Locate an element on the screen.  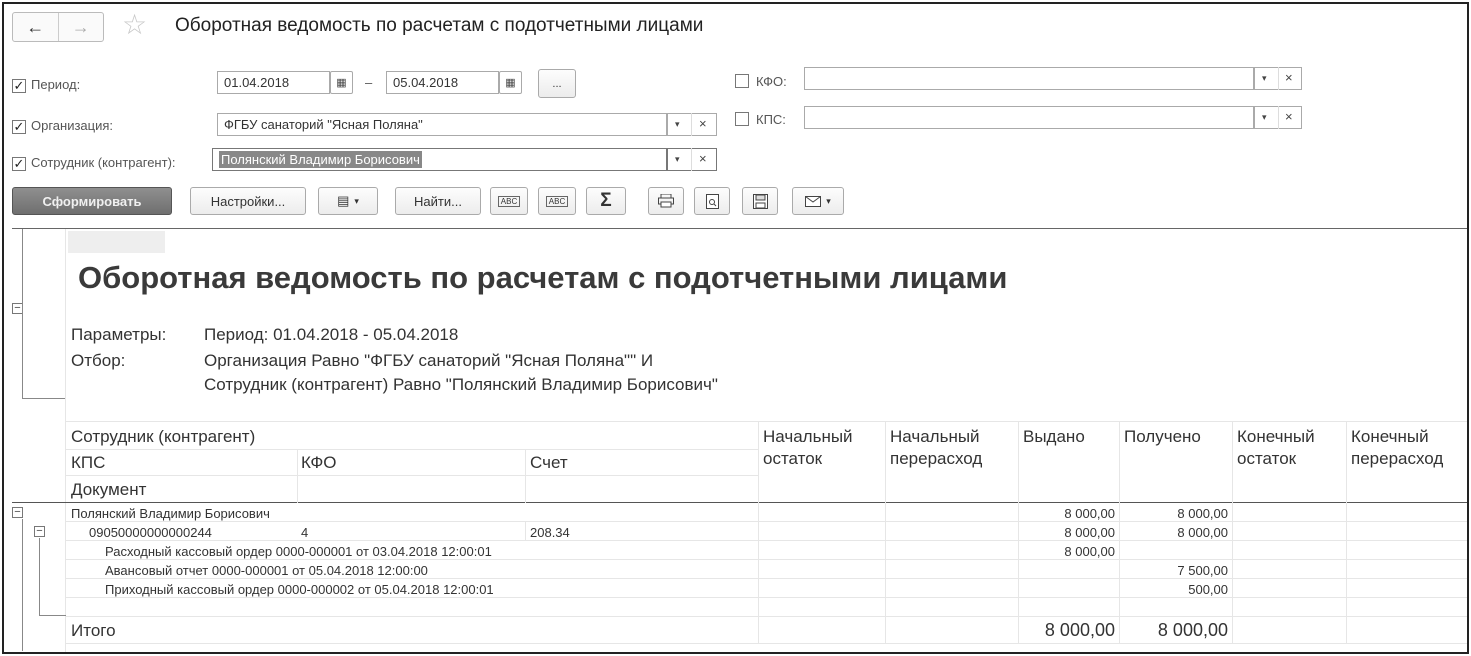
params-value: Период: 01.04.2018 - 05.04.2018 is located at coordinates (331, 334).